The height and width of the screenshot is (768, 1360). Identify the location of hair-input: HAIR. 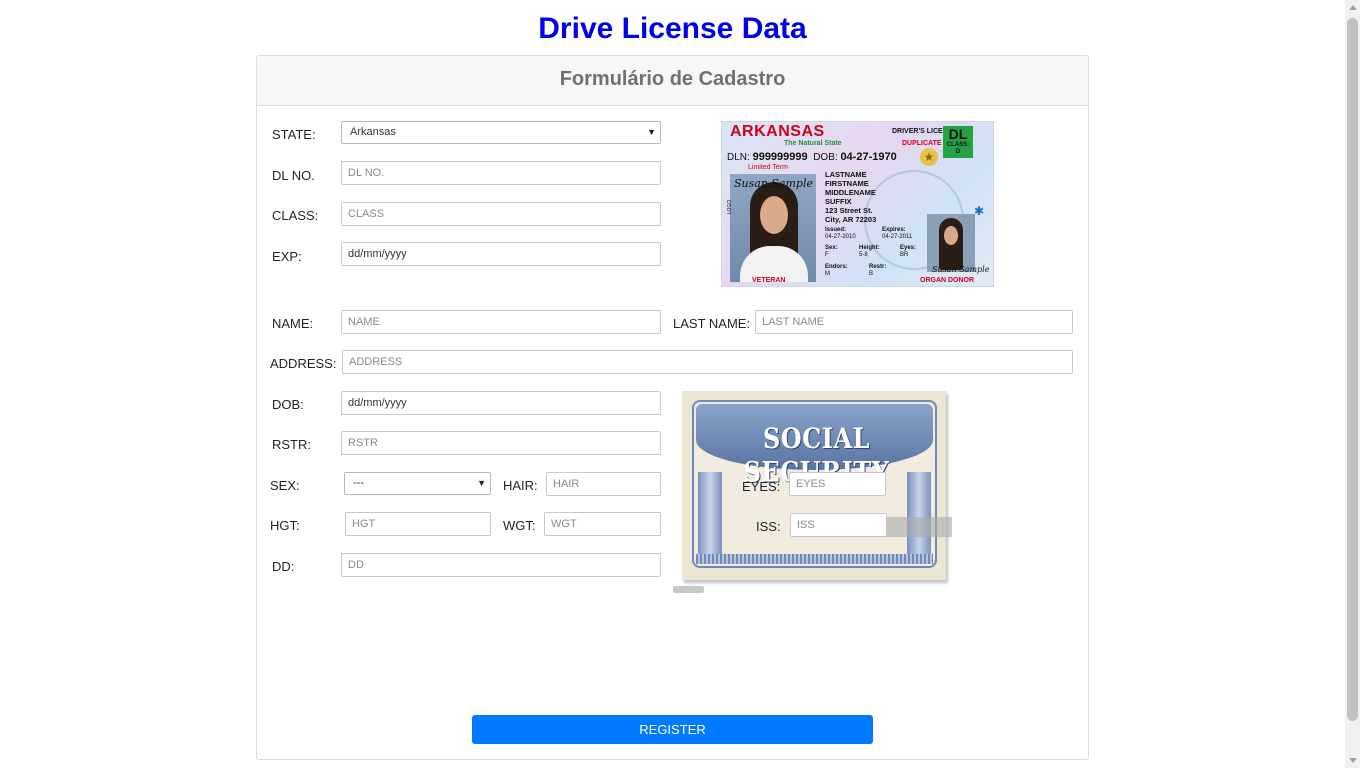
(603, 484).